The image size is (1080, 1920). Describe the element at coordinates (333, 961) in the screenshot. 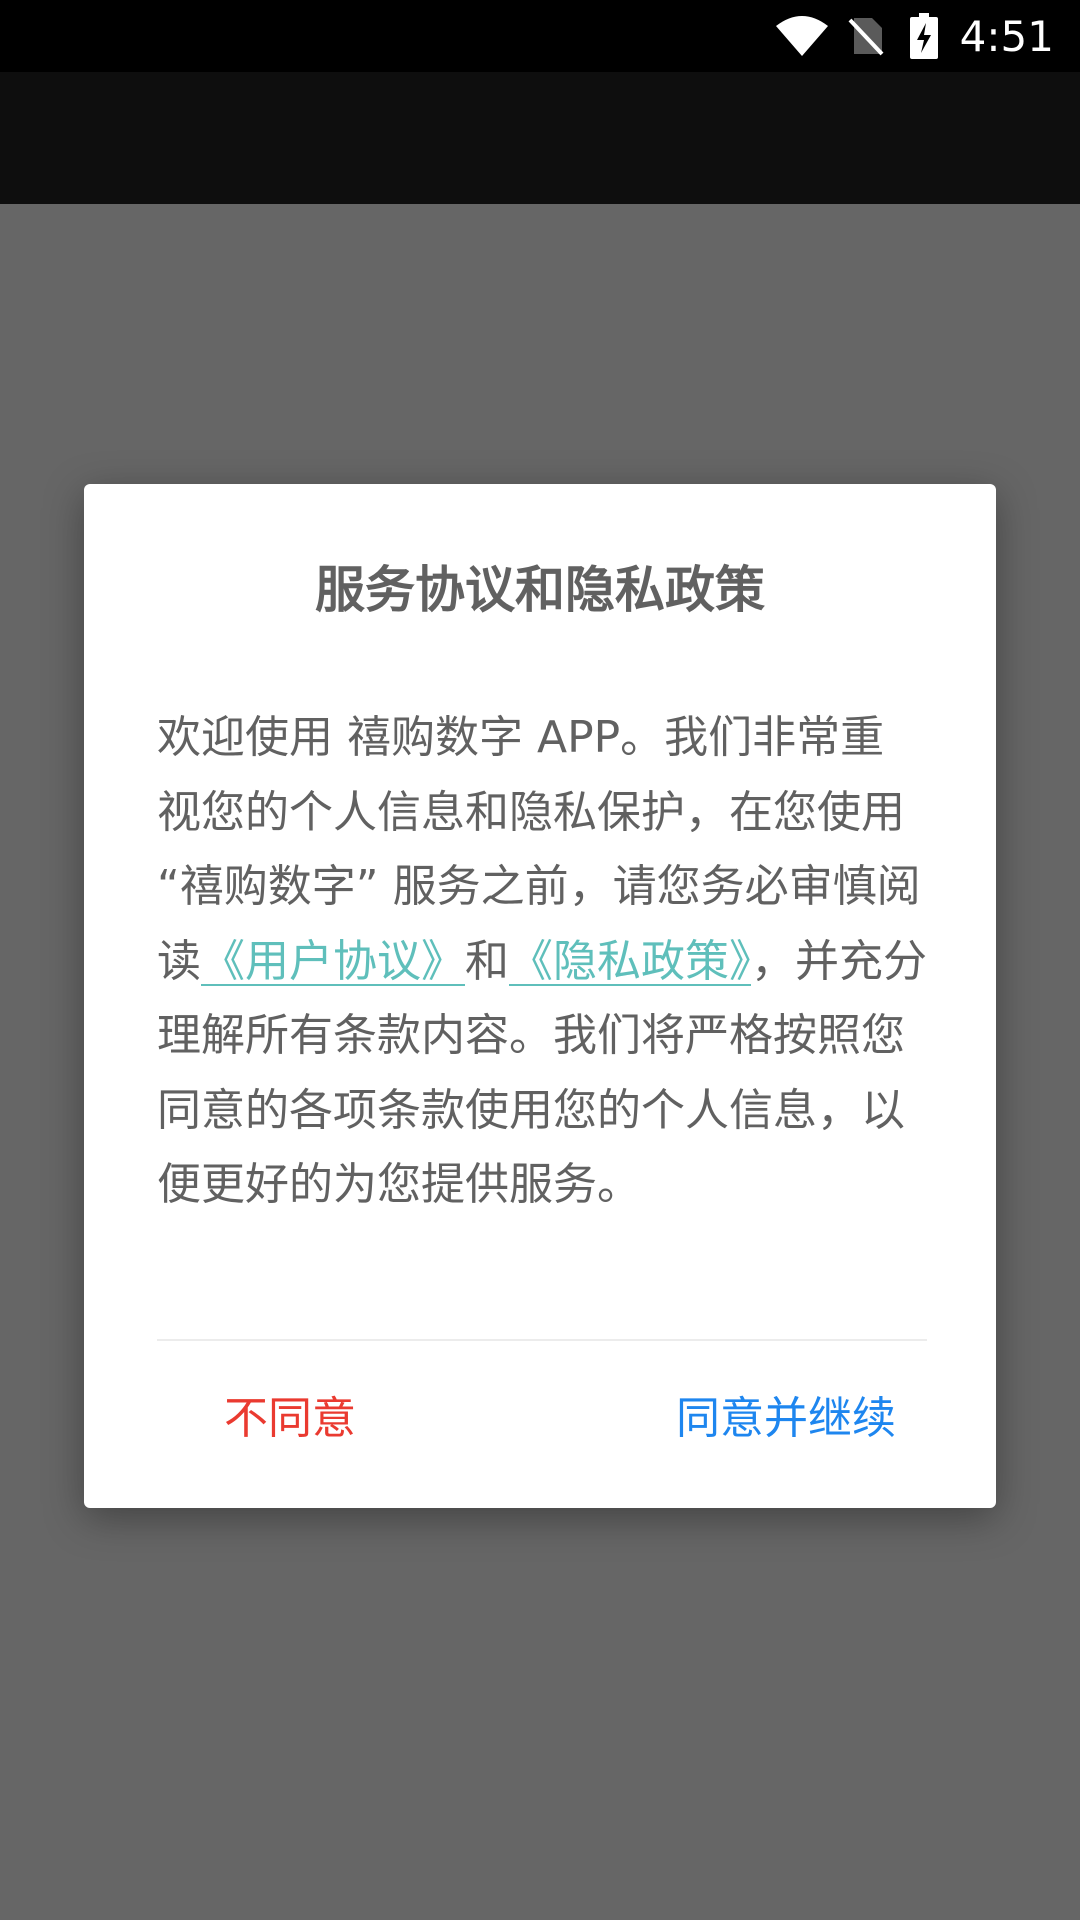

I see `user-agreement-link: 《用户协议》` at that location.